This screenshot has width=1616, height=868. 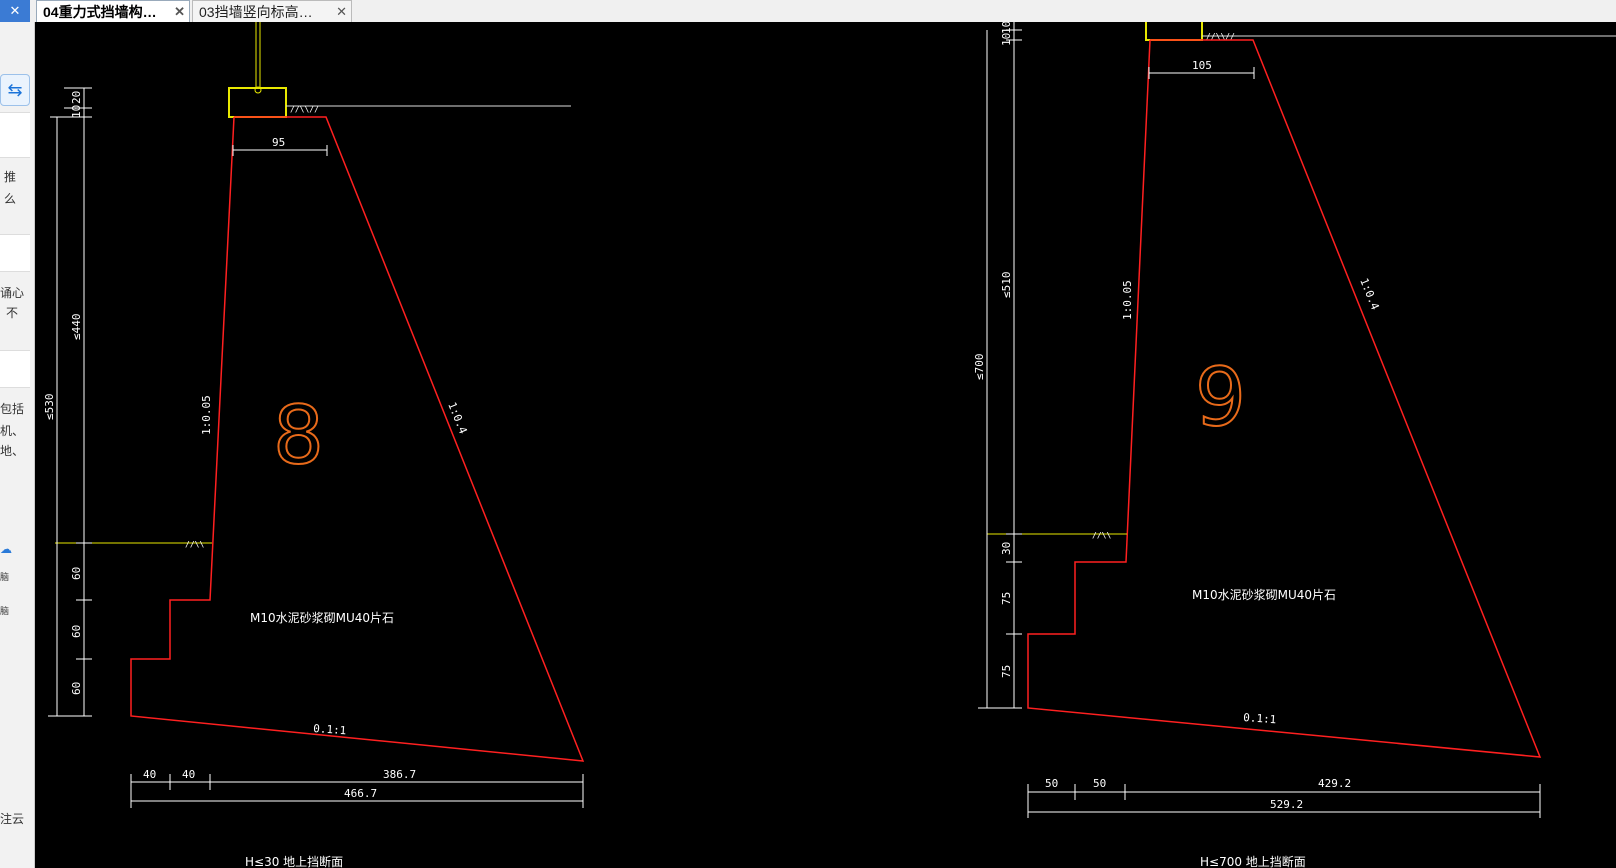 I want to click on section-caption: H≤700 地上挡断面, so click(x=1253, y=861).